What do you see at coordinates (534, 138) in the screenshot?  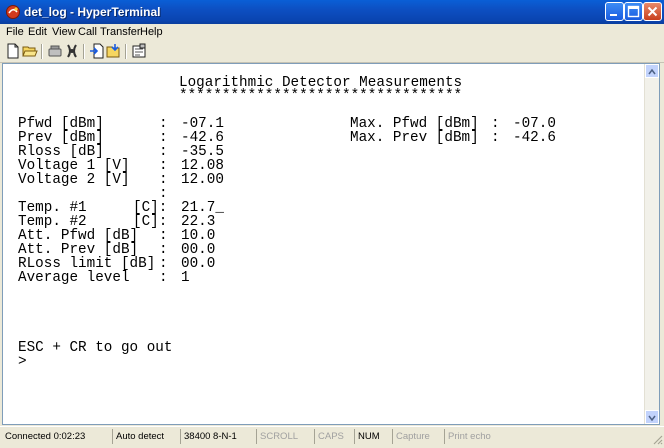 I see `max-value: -42.6` at bounding box center [534, 138].